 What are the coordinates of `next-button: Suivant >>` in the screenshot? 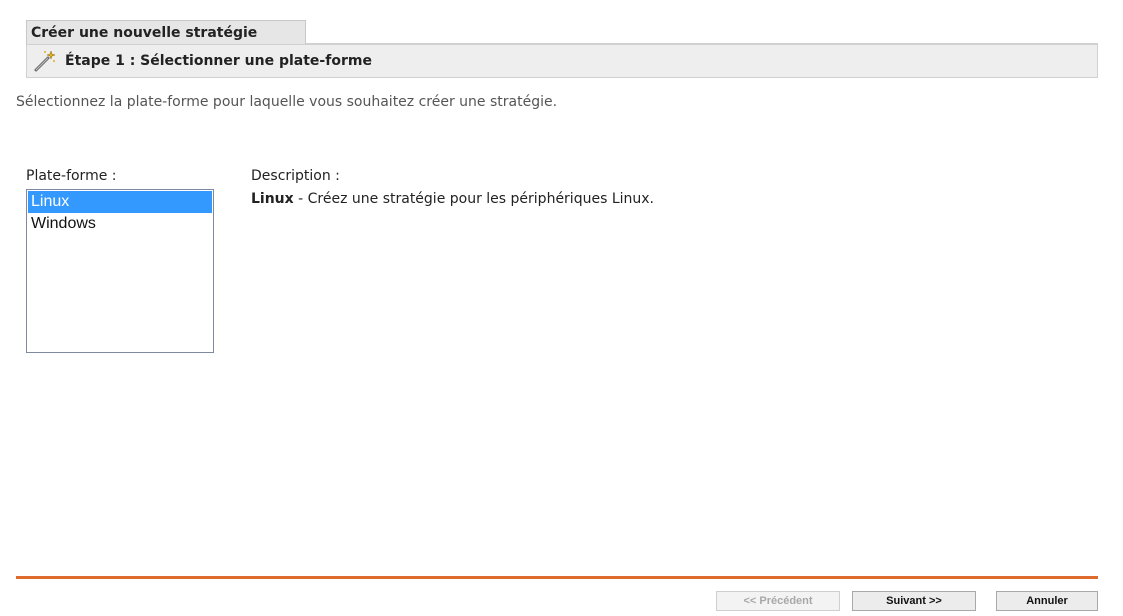 It's located at (914, 601).